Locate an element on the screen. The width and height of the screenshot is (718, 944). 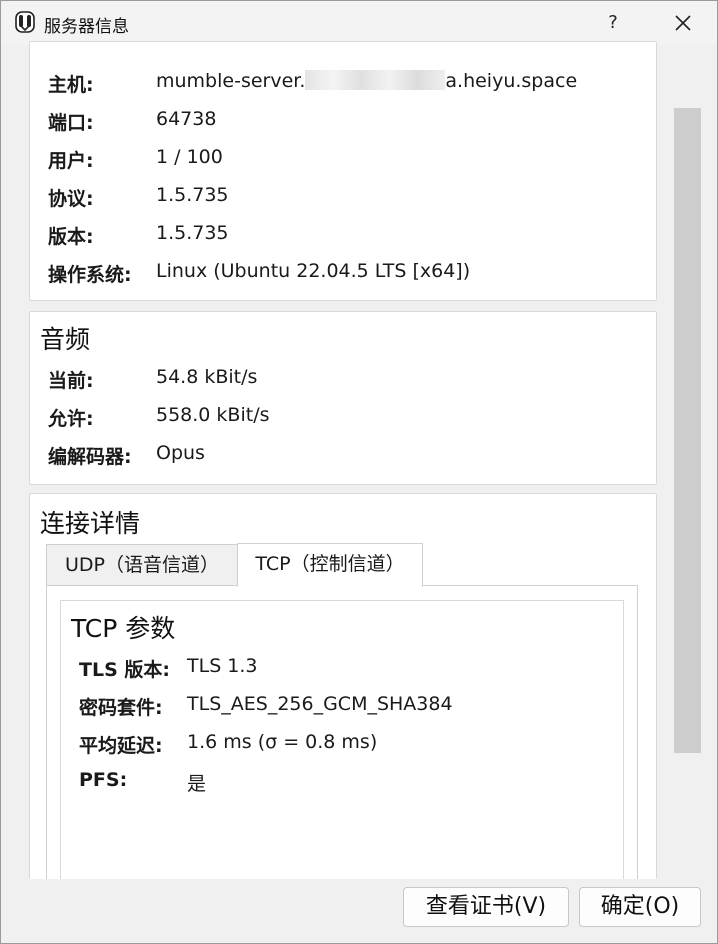
current-label: 当前: is located at coordinates (71, 381).